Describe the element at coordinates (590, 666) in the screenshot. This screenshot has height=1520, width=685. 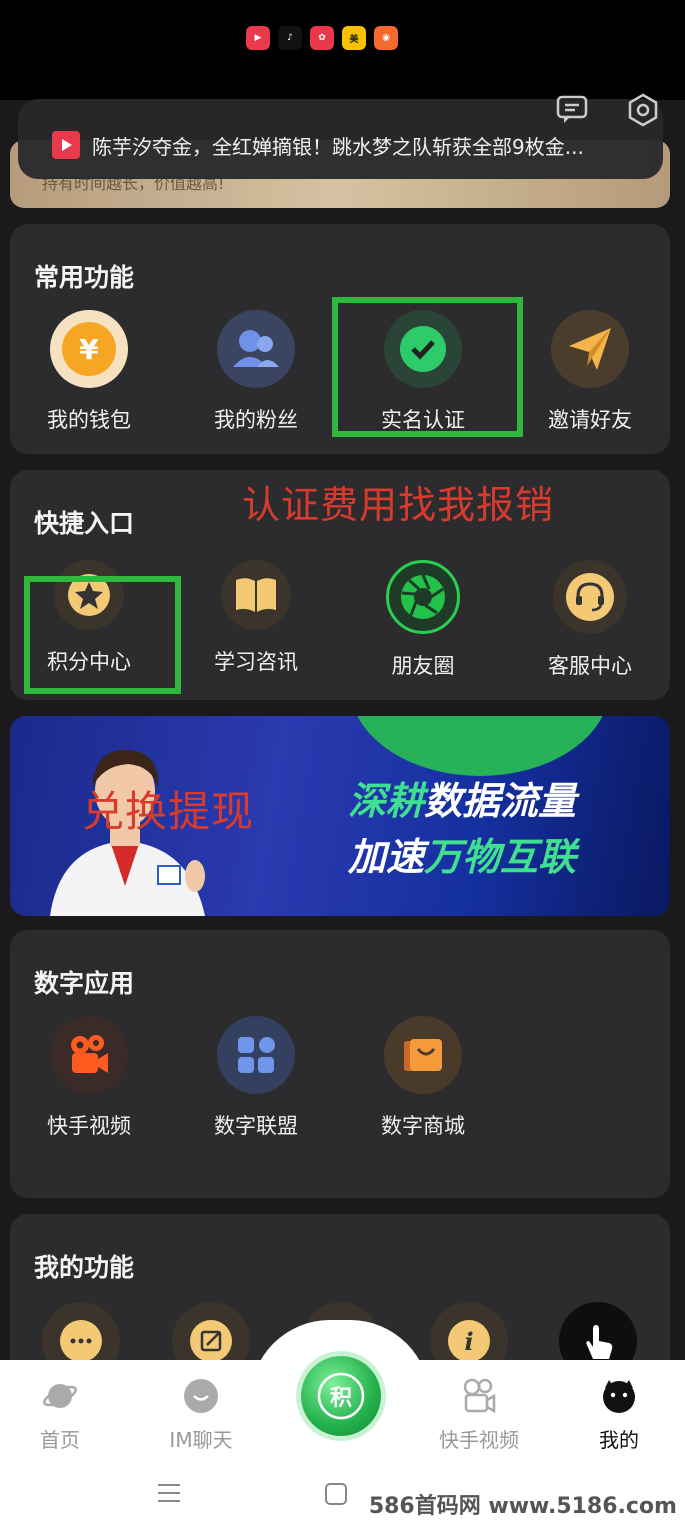
I see `customer-service-label: 客服中心` at that location.